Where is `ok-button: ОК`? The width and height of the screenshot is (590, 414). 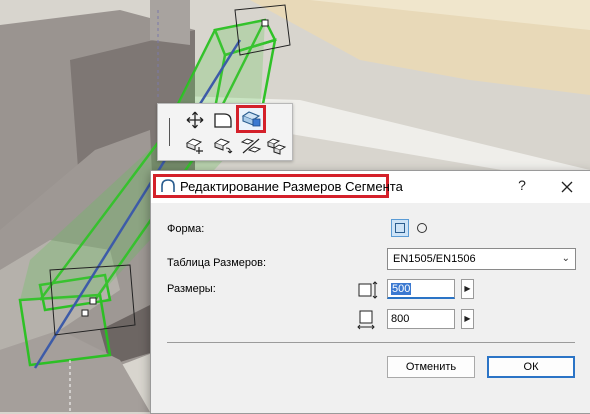 ok-button: ОК is located at coordinates (531, 367).